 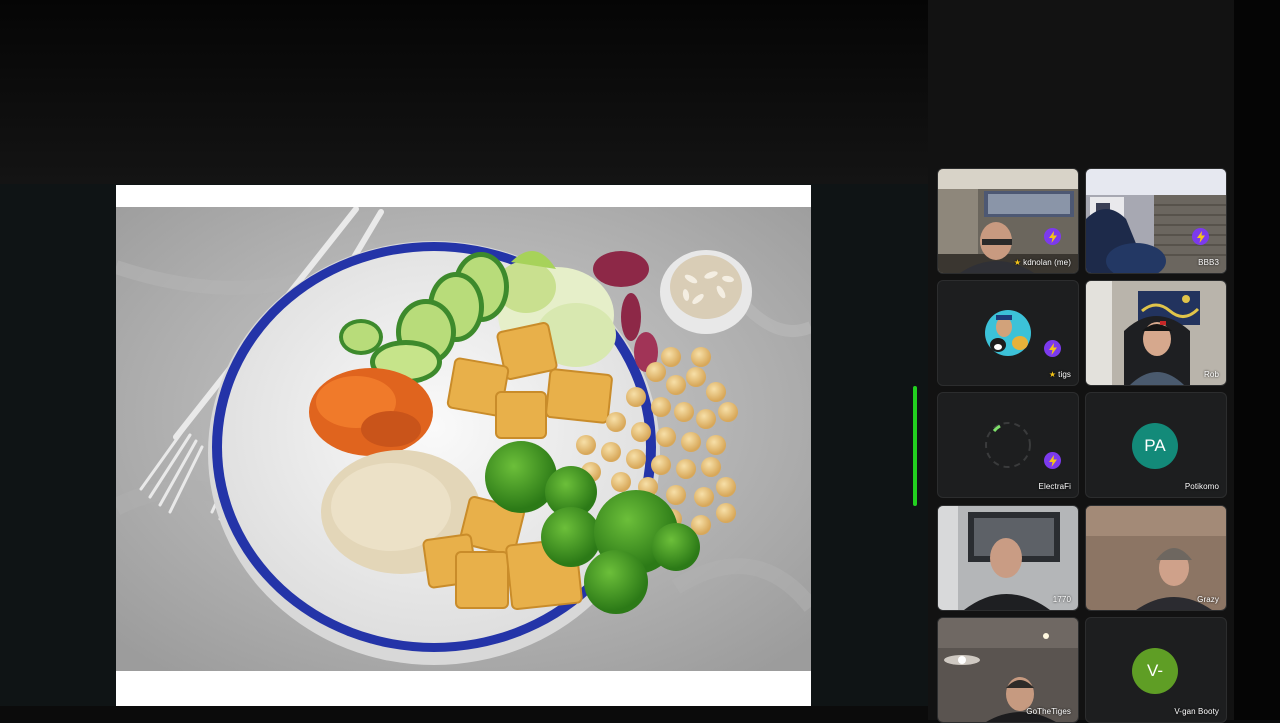 What do you see at coordinates (1008, 333) in the screenshot?
I see `participant-tile: ★ tigs` at bounding box center [1008, 333].